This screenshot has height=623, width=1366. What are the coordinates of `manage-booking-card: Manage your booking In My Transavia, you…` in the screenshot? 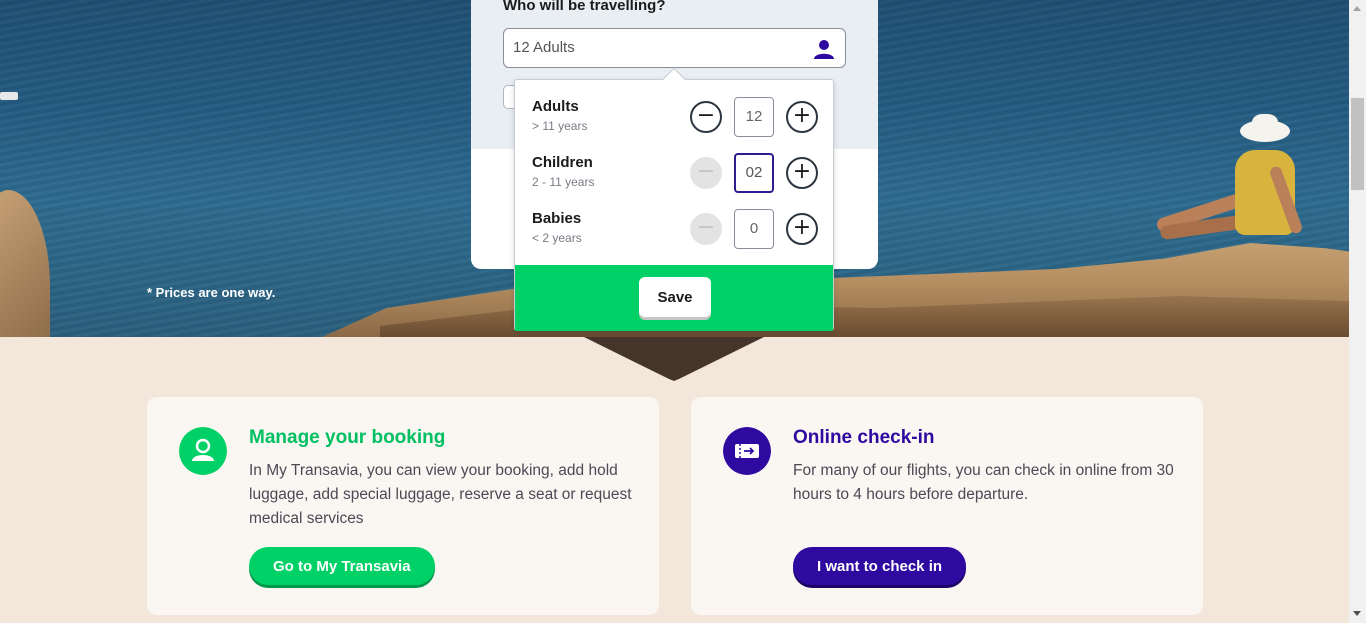 It's located at (403, 506).